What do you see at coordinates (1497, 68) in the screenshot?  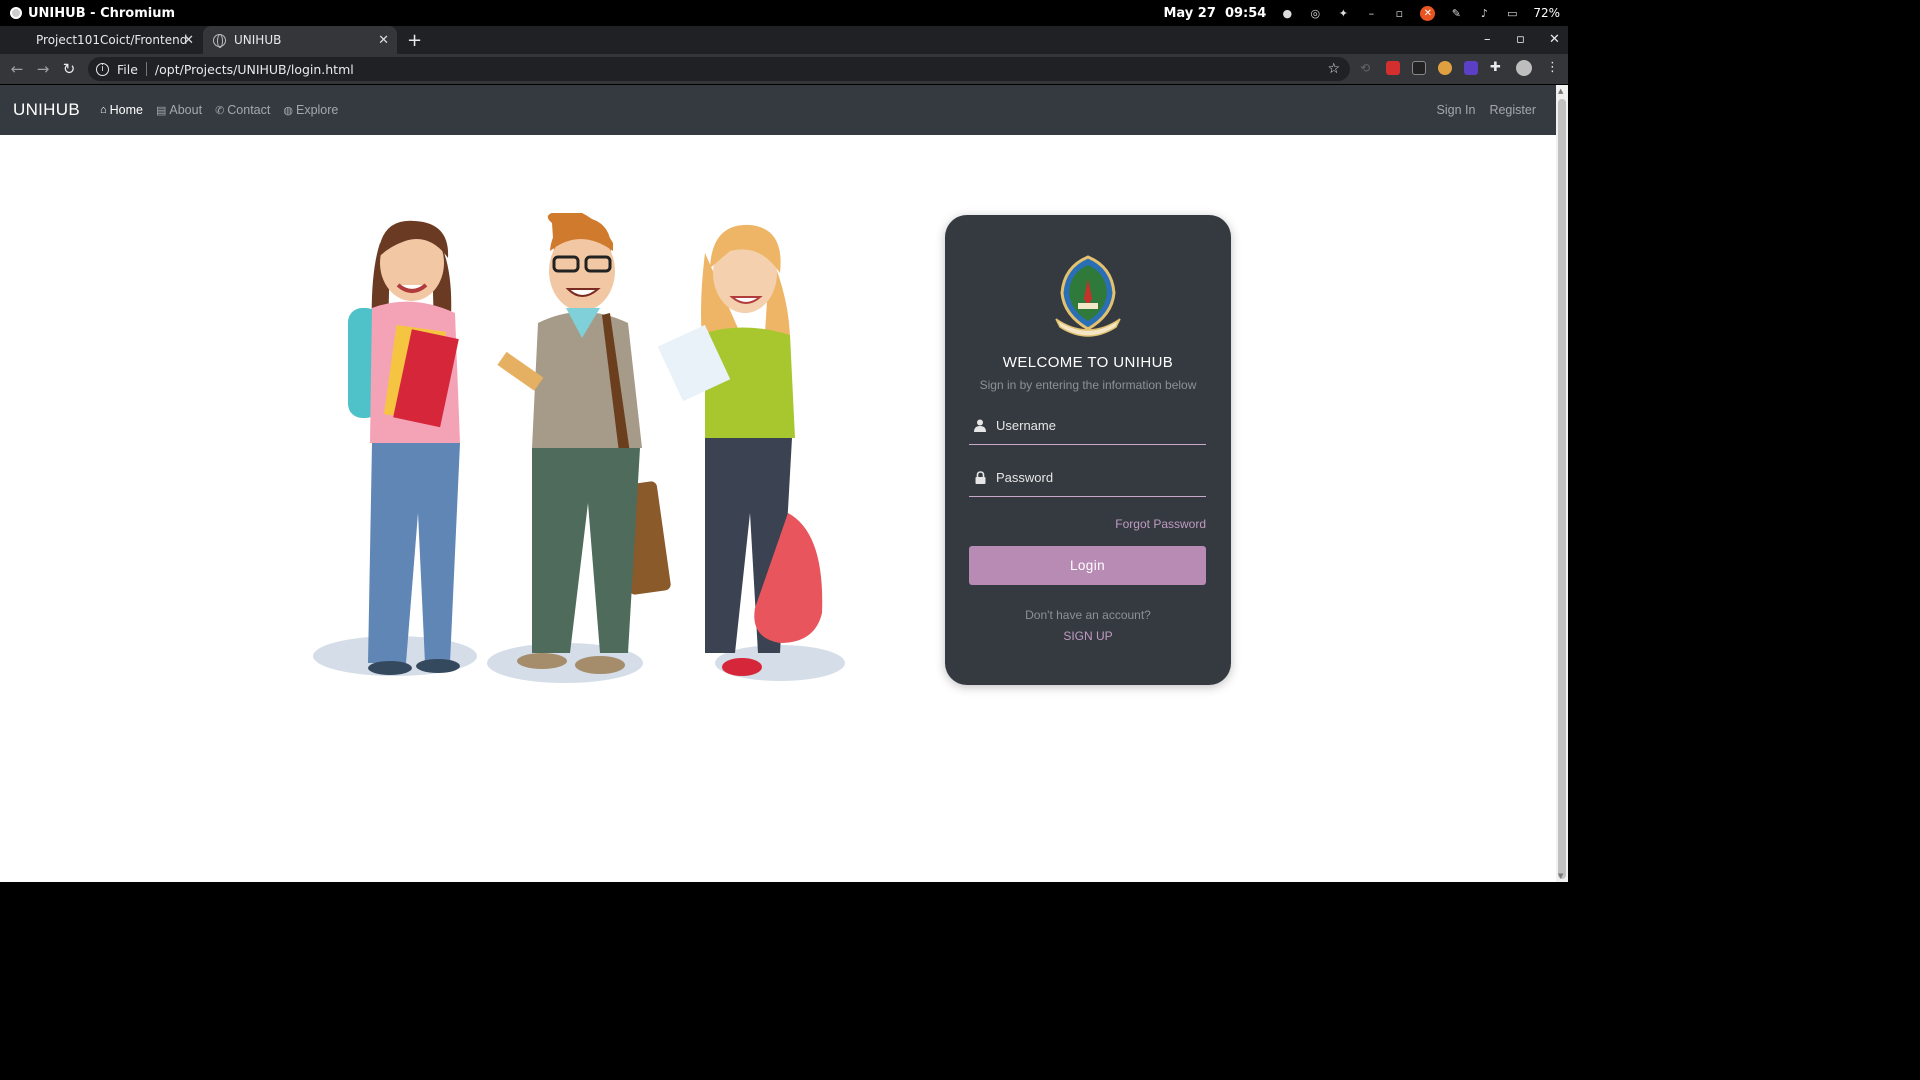 I see `extensions-puzzle-icon: ✚` at bounding box center [1497, 68].